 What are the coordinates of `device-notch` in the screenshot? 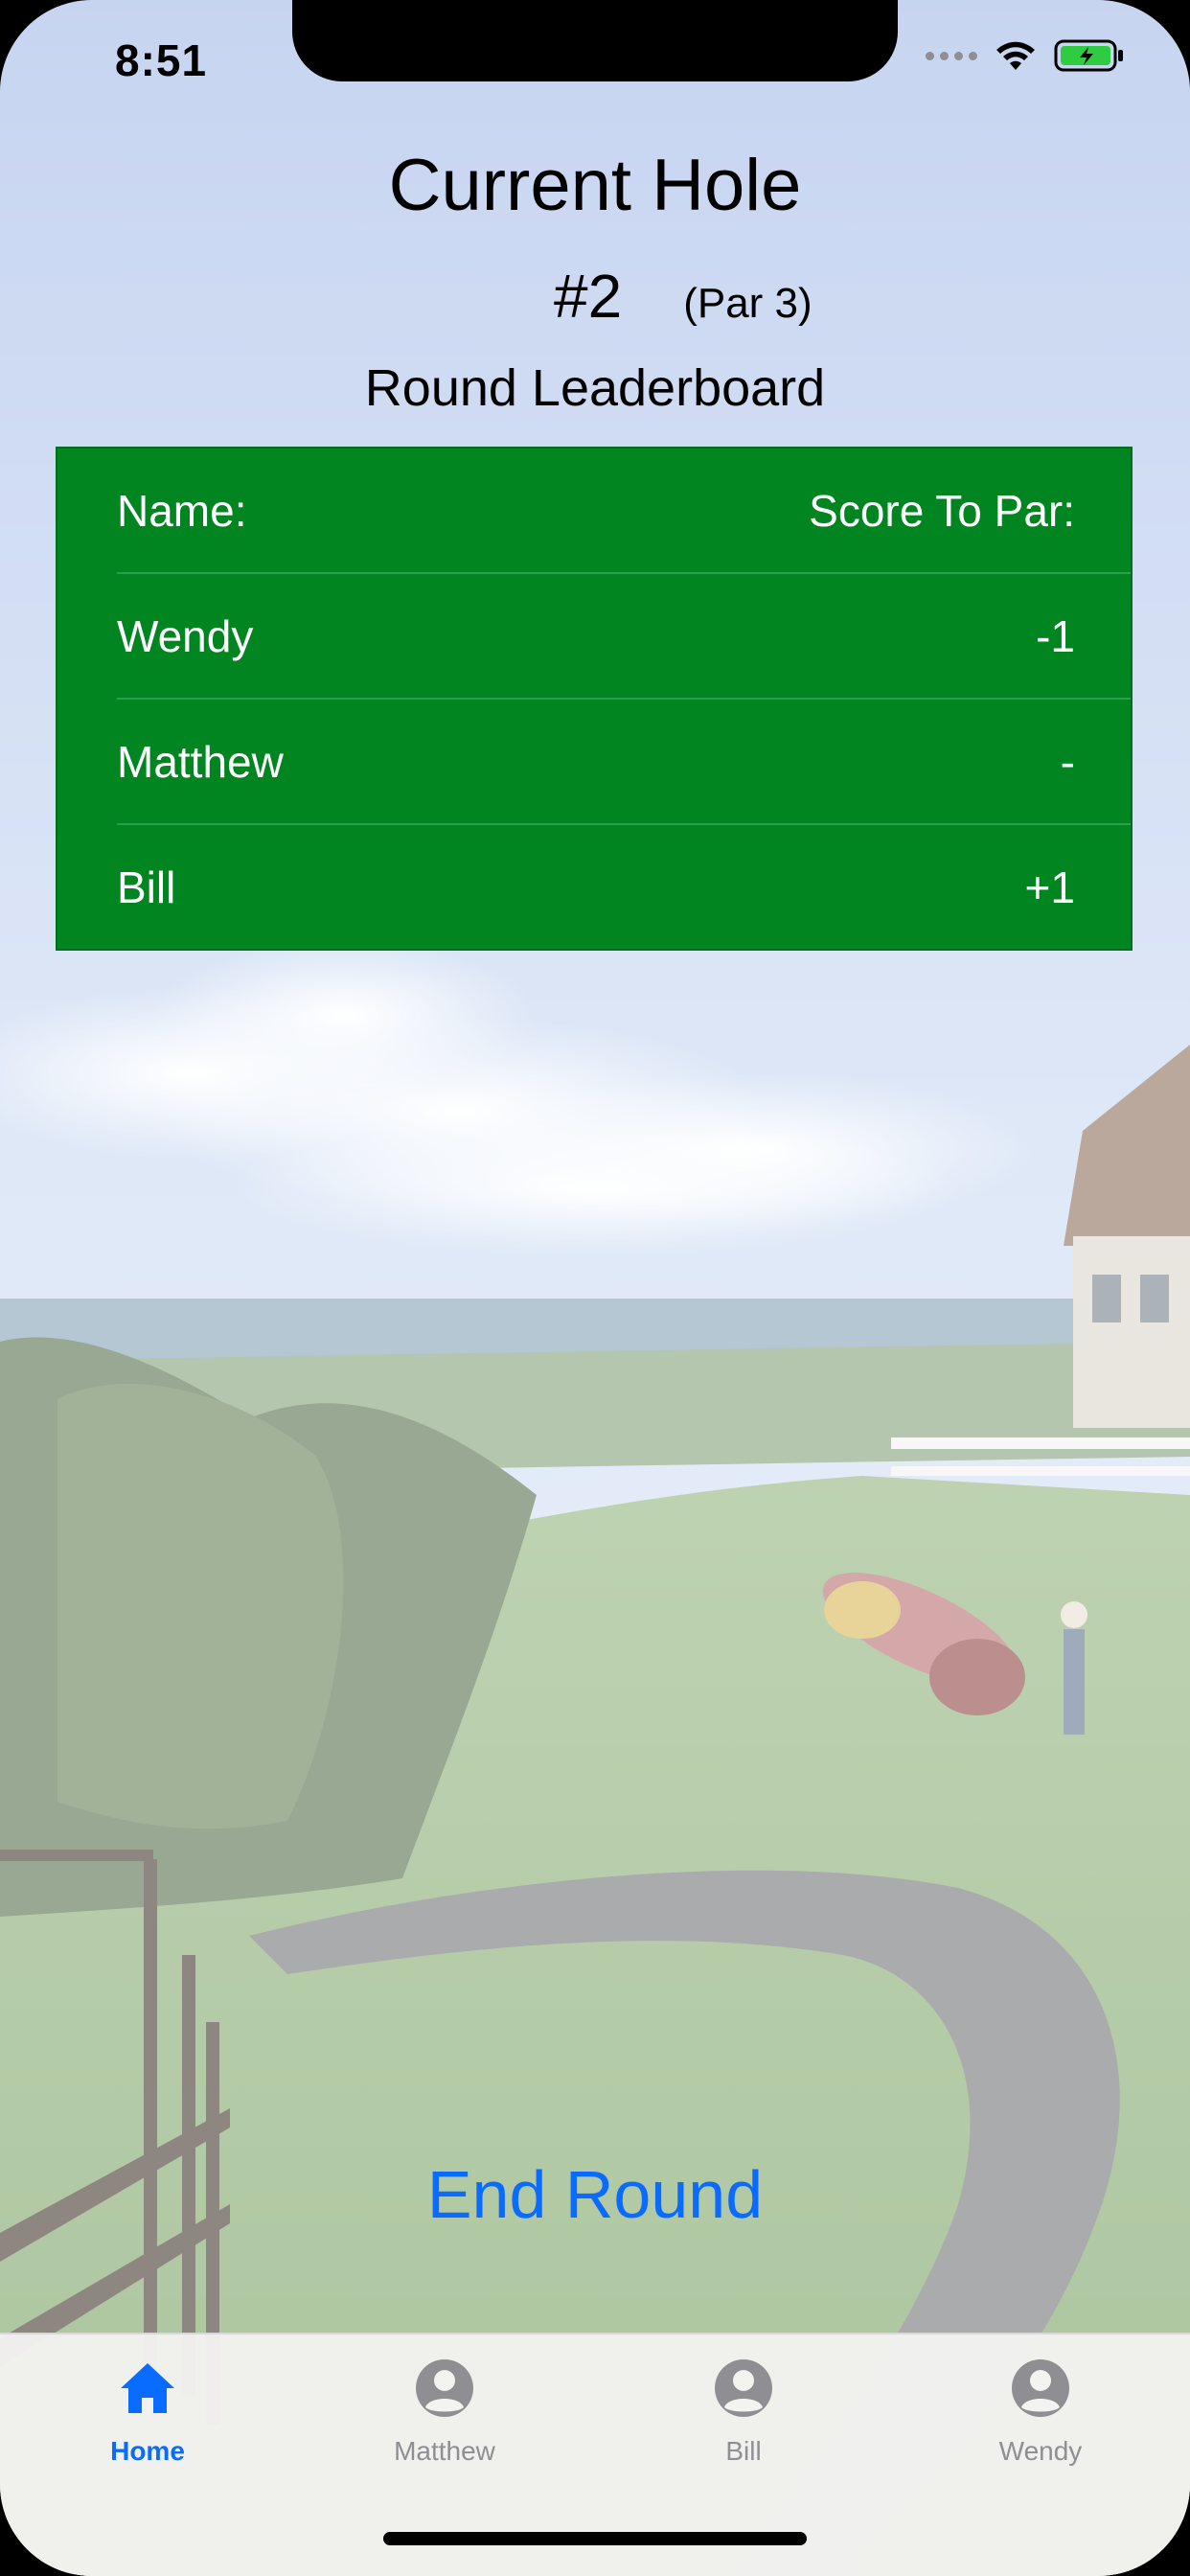 It's located at (595, 40).